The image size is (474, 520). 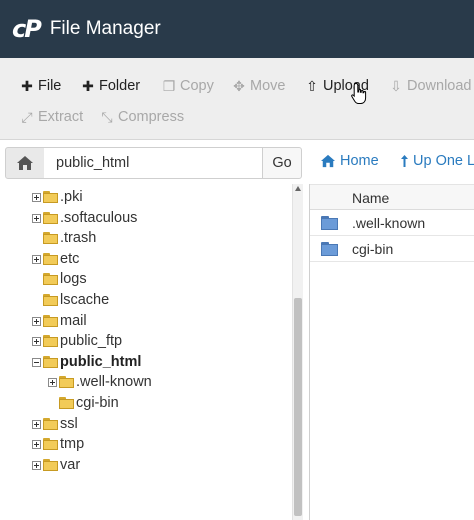 What do you see at coordinates (55, 424) in the screenshot?
I see `tree-item-ssl: ssl` at bounding box center [55, 424].